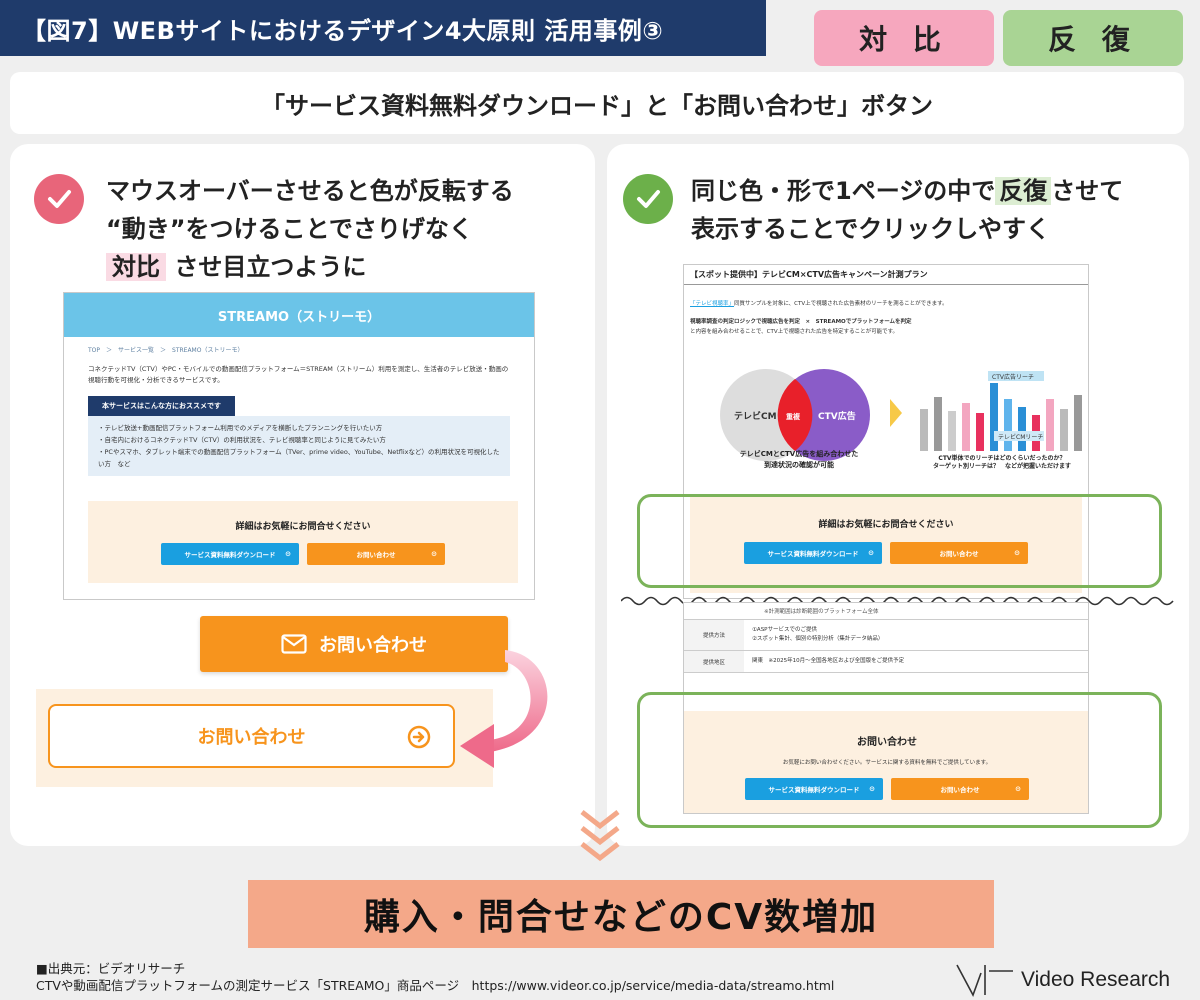 The image size is (1200, 1000). I want to click on left-heading-line2: “動き”をつけることでさりげなく, so click(289, 229).